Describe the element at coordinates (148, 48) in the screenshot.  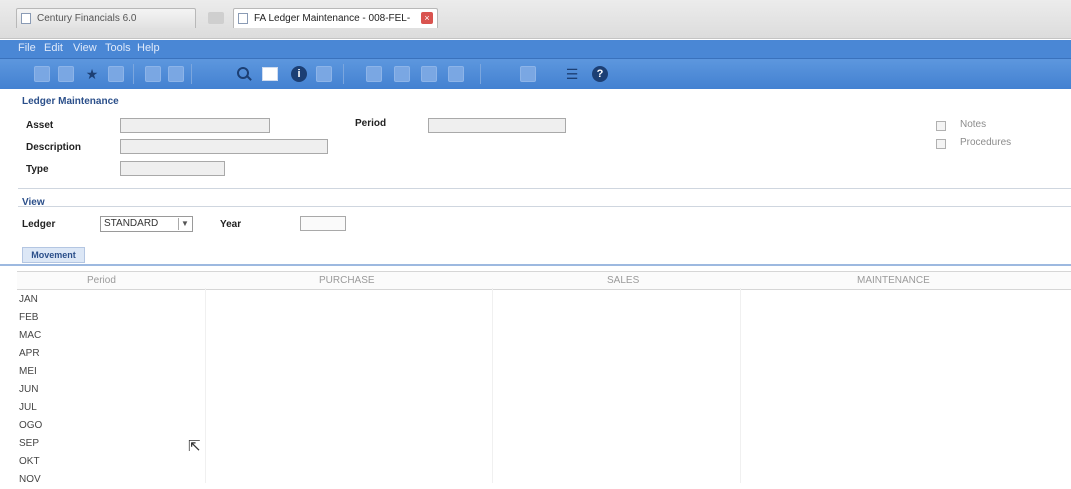
I see `menu-help: Help` at that location.